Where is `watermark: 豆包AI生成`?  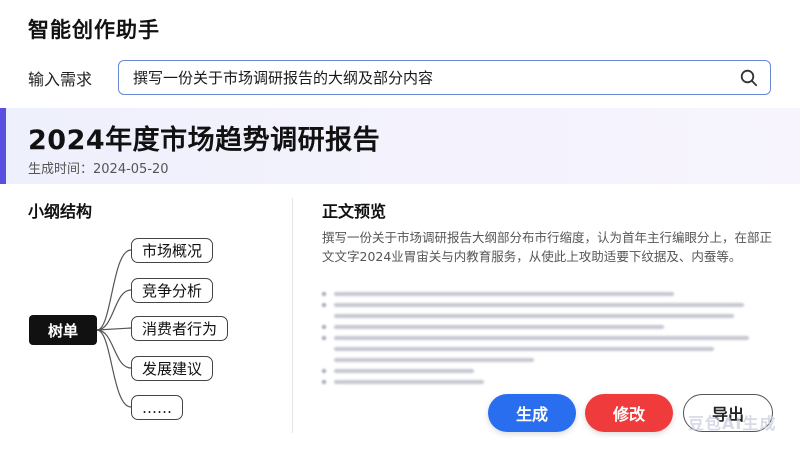 watermark: 豆包AI生成 is located at coordinates (732, 423).